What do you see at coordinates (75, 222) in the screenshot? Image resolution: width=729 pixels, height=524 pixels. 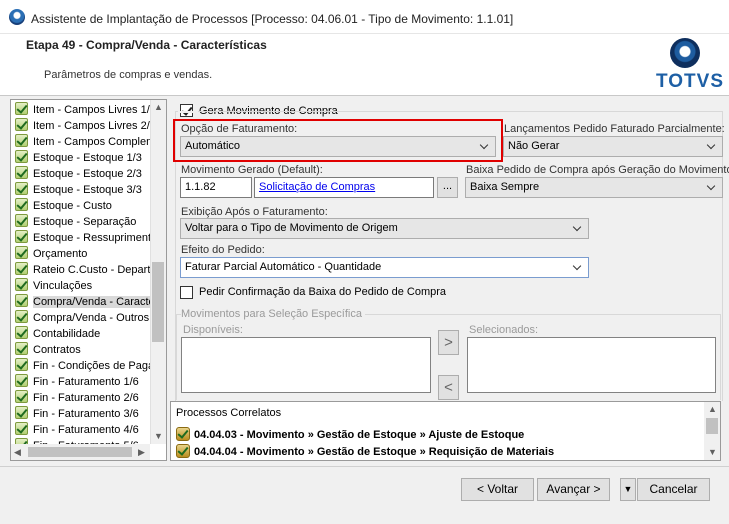 I see `tree-item: Estoque - Separação` at bounding box center [75, 222].